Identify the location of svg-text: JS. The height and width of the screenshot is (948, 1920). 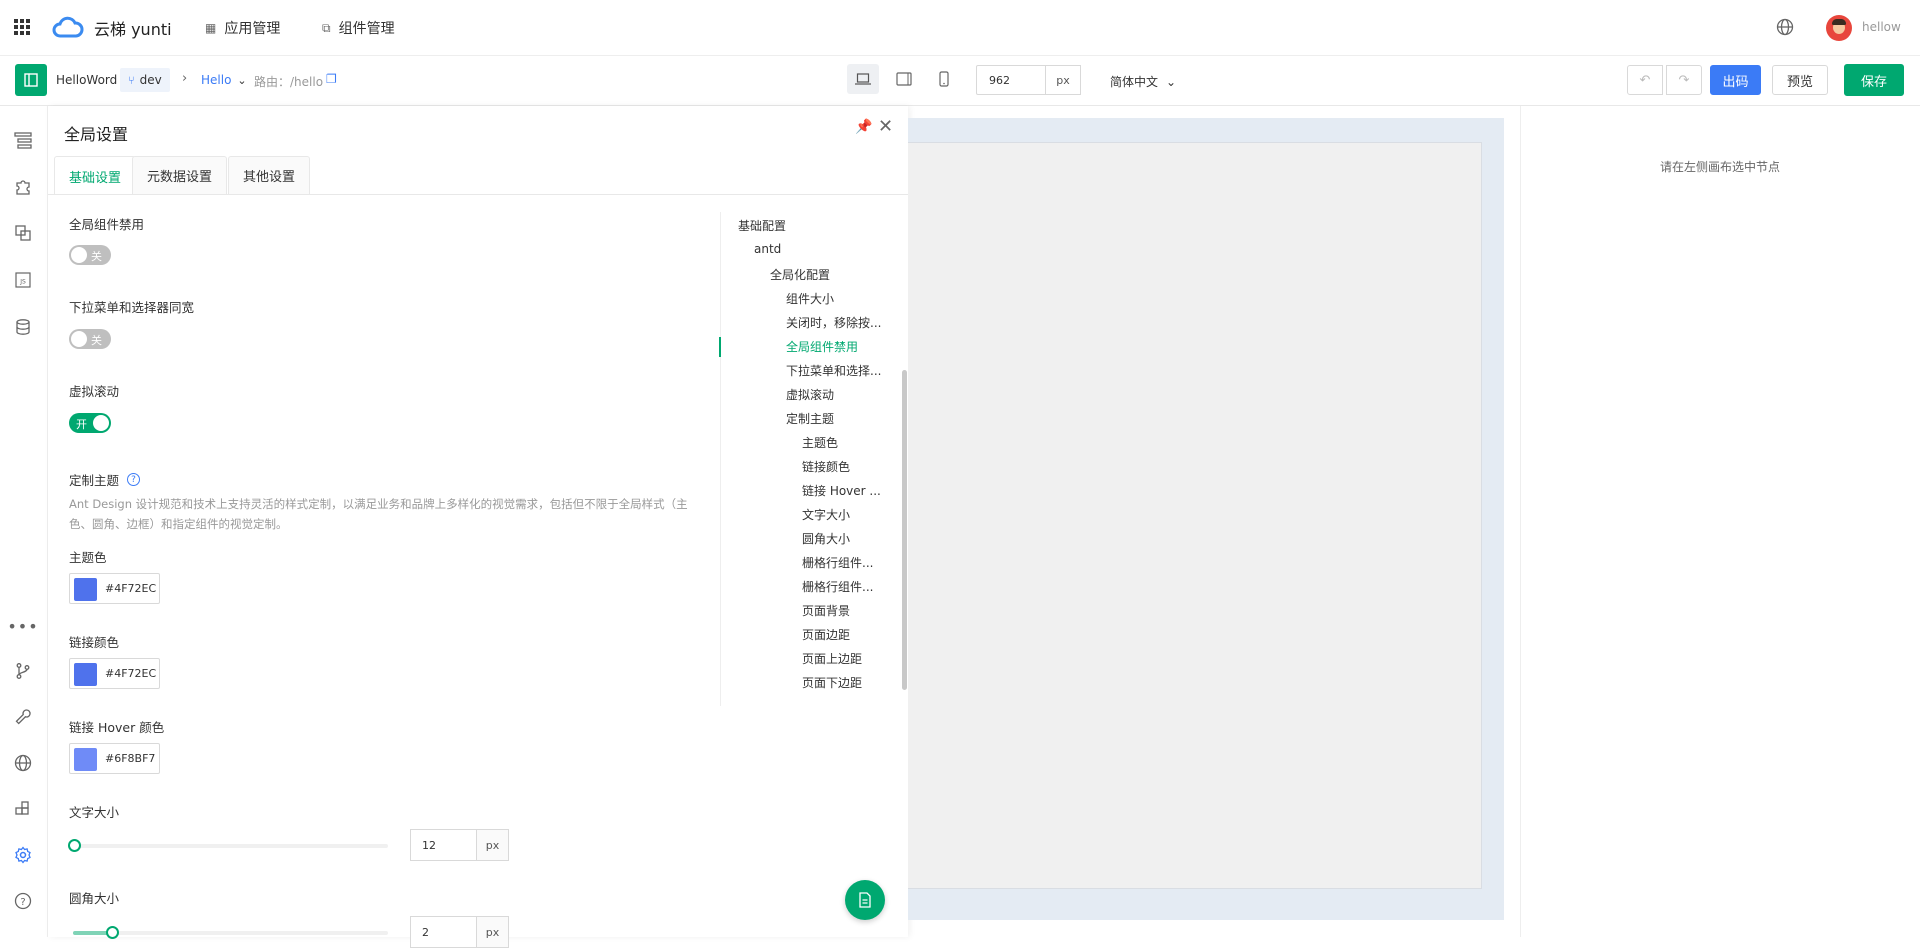
(22, 282).